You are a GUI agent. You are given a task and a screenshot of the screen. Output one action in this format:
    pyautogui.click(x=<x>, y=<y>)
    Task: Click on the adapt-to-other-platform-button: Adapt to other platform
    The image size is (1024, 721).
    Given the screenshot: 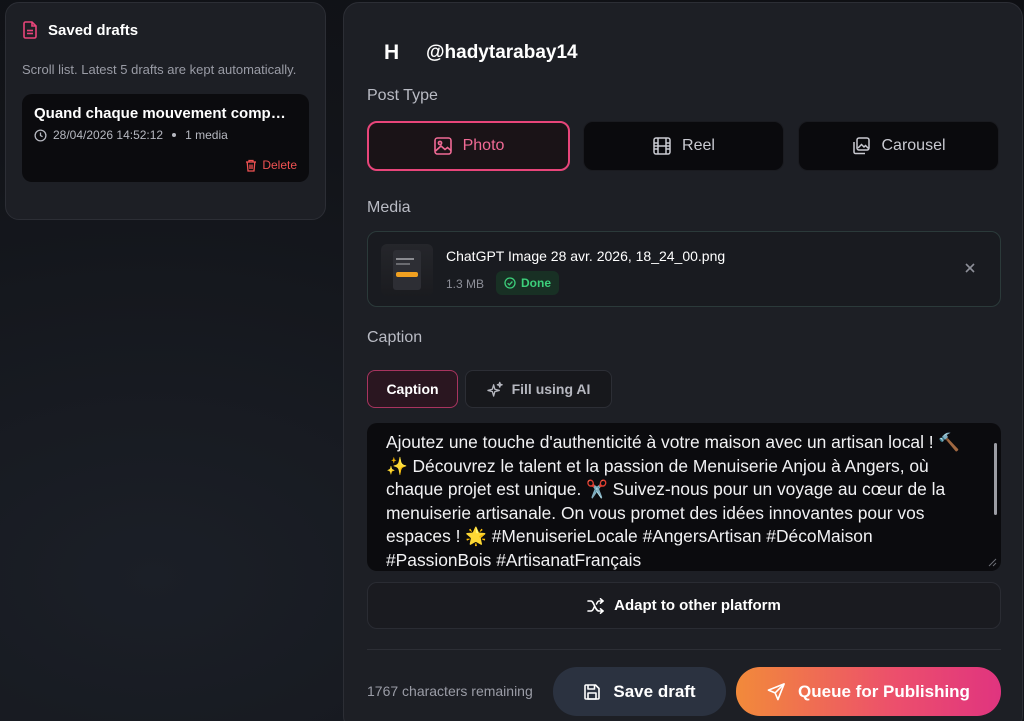 What is the action you would take?
    pyautogui.click(x=684, y=605)
    